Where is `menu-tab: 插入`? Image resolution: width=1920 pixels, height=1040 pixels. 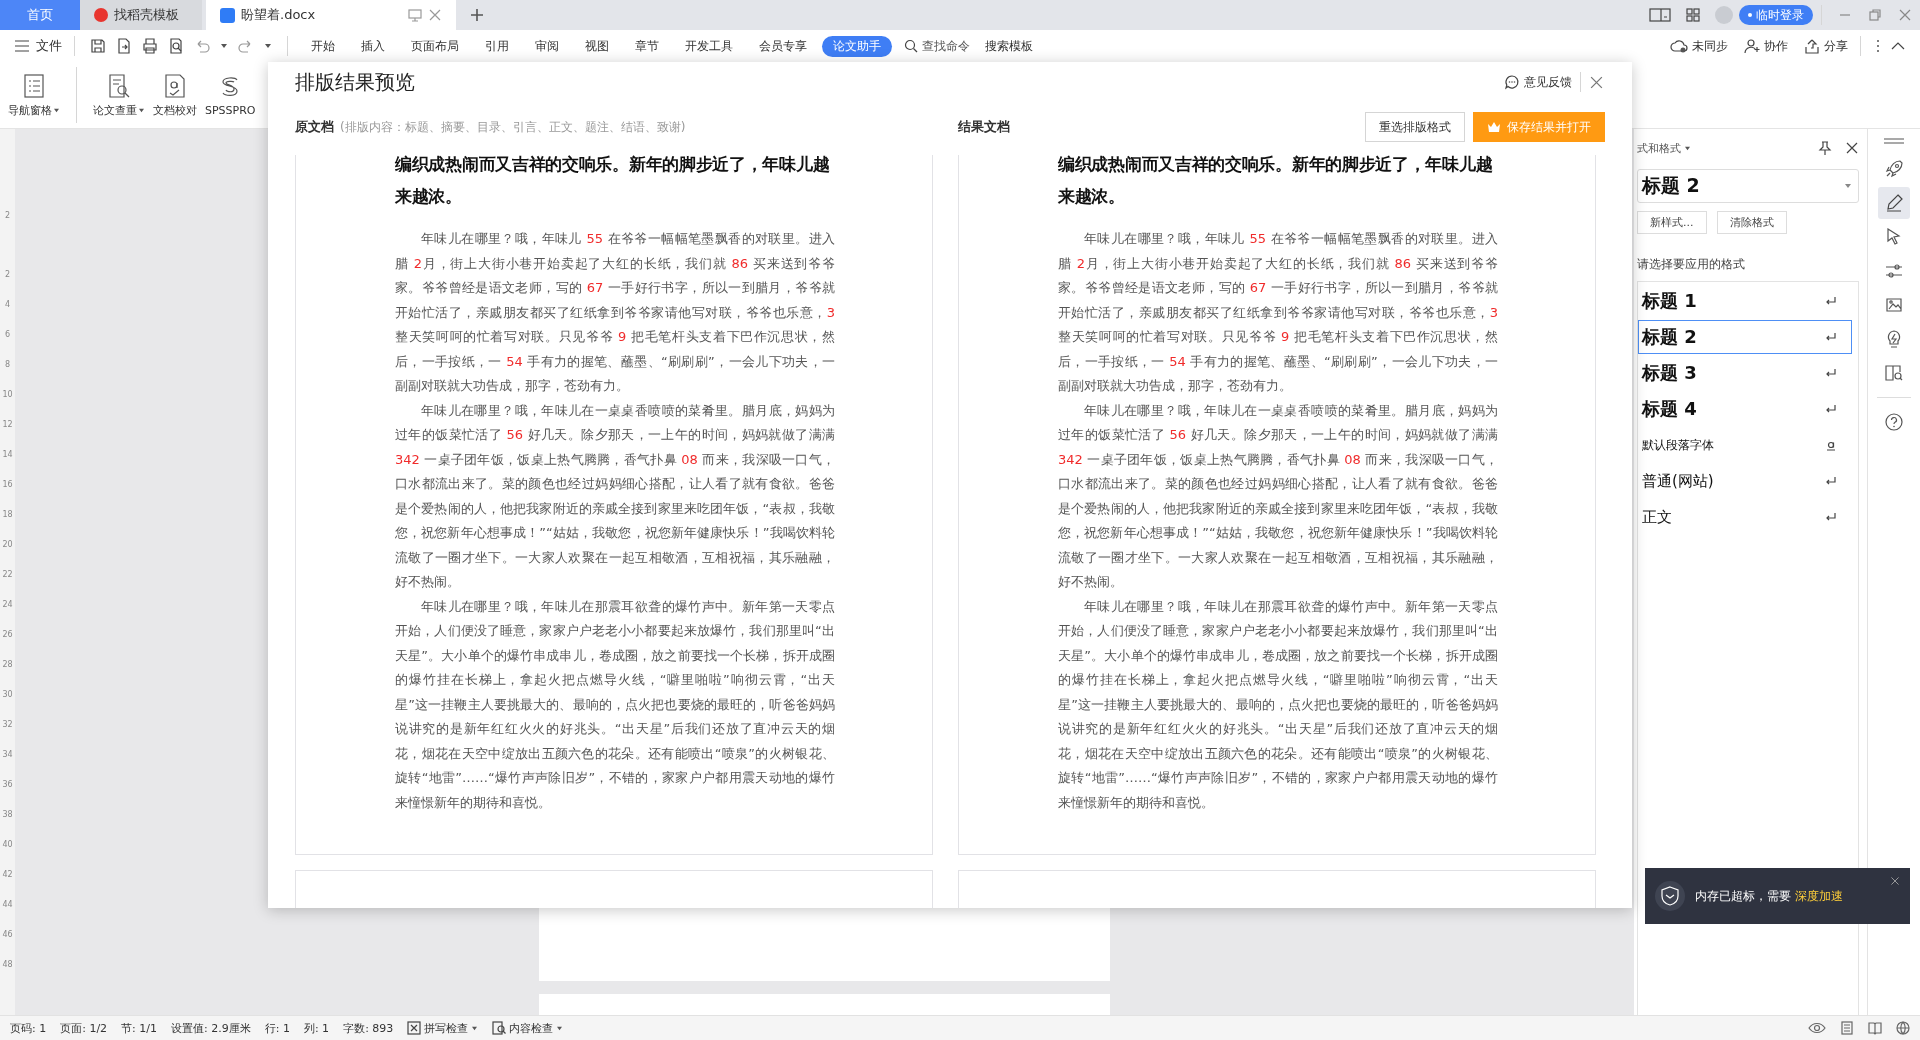 menu-tab: 插入 is located at coordinates (373, 46).